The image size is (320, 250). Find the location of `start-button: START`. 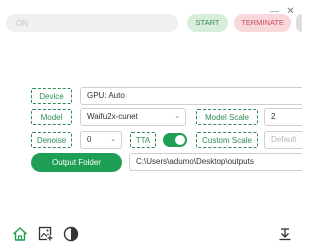

start-button: START is located at coordinates (207, 23).